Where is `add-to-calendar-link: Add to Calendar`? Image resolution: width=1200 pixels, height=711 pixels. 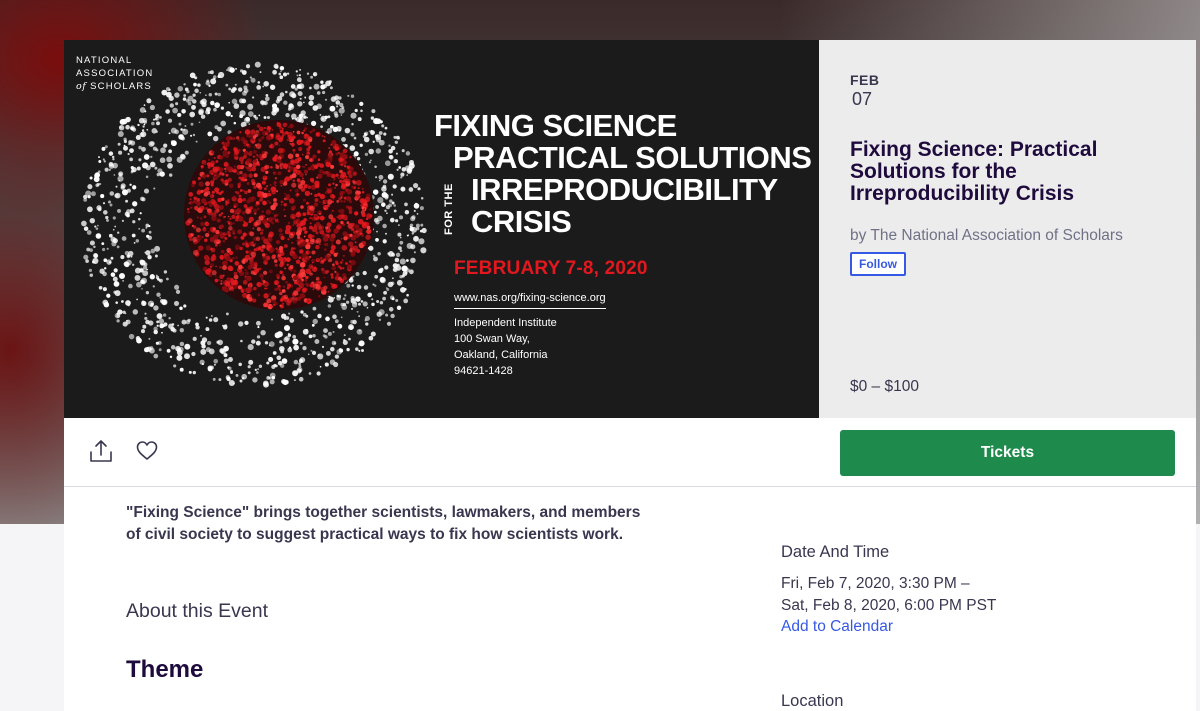
add-to-calendar-link: Add to Calendar is located at coordinates (837, 627).